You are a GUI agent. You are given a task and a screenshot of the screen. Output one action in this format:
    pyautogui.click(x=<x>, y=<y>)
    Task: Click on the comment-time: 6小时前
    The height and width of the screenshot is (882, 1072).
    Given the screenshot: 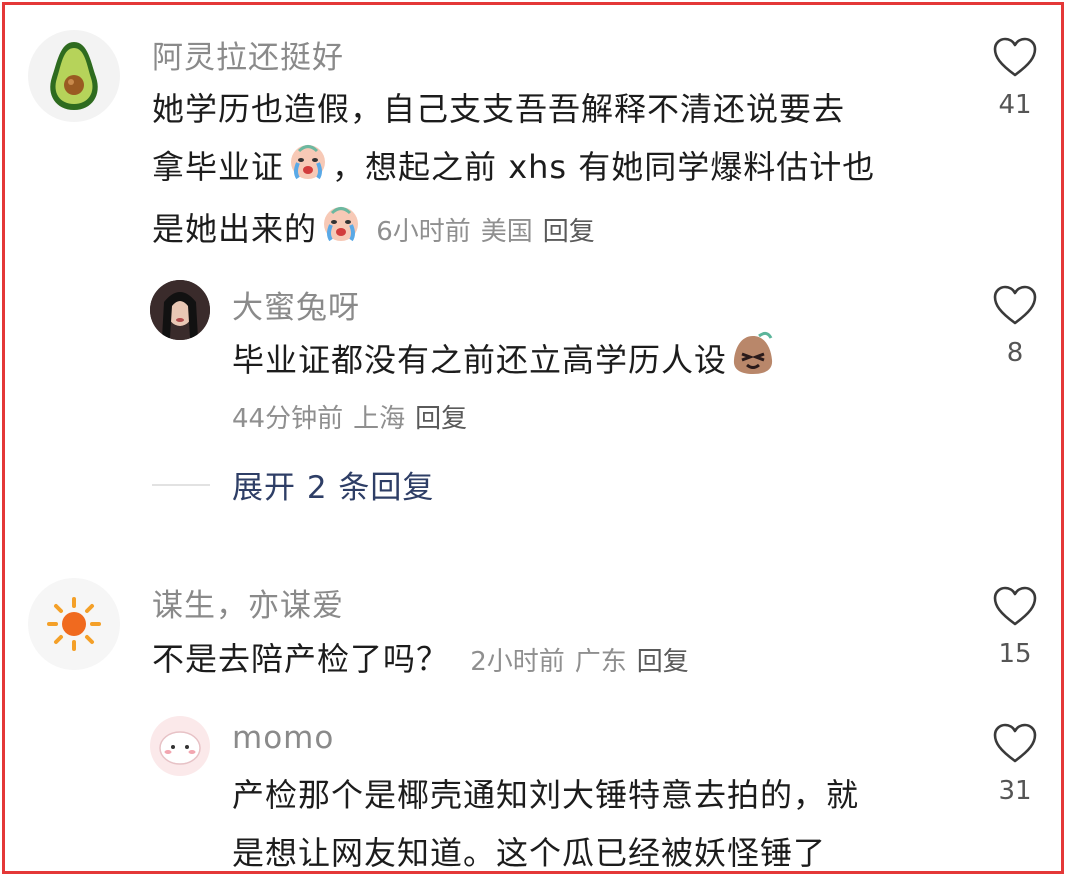 What is the action you would take?
    pyautogui.click(x=423, y=232)
    